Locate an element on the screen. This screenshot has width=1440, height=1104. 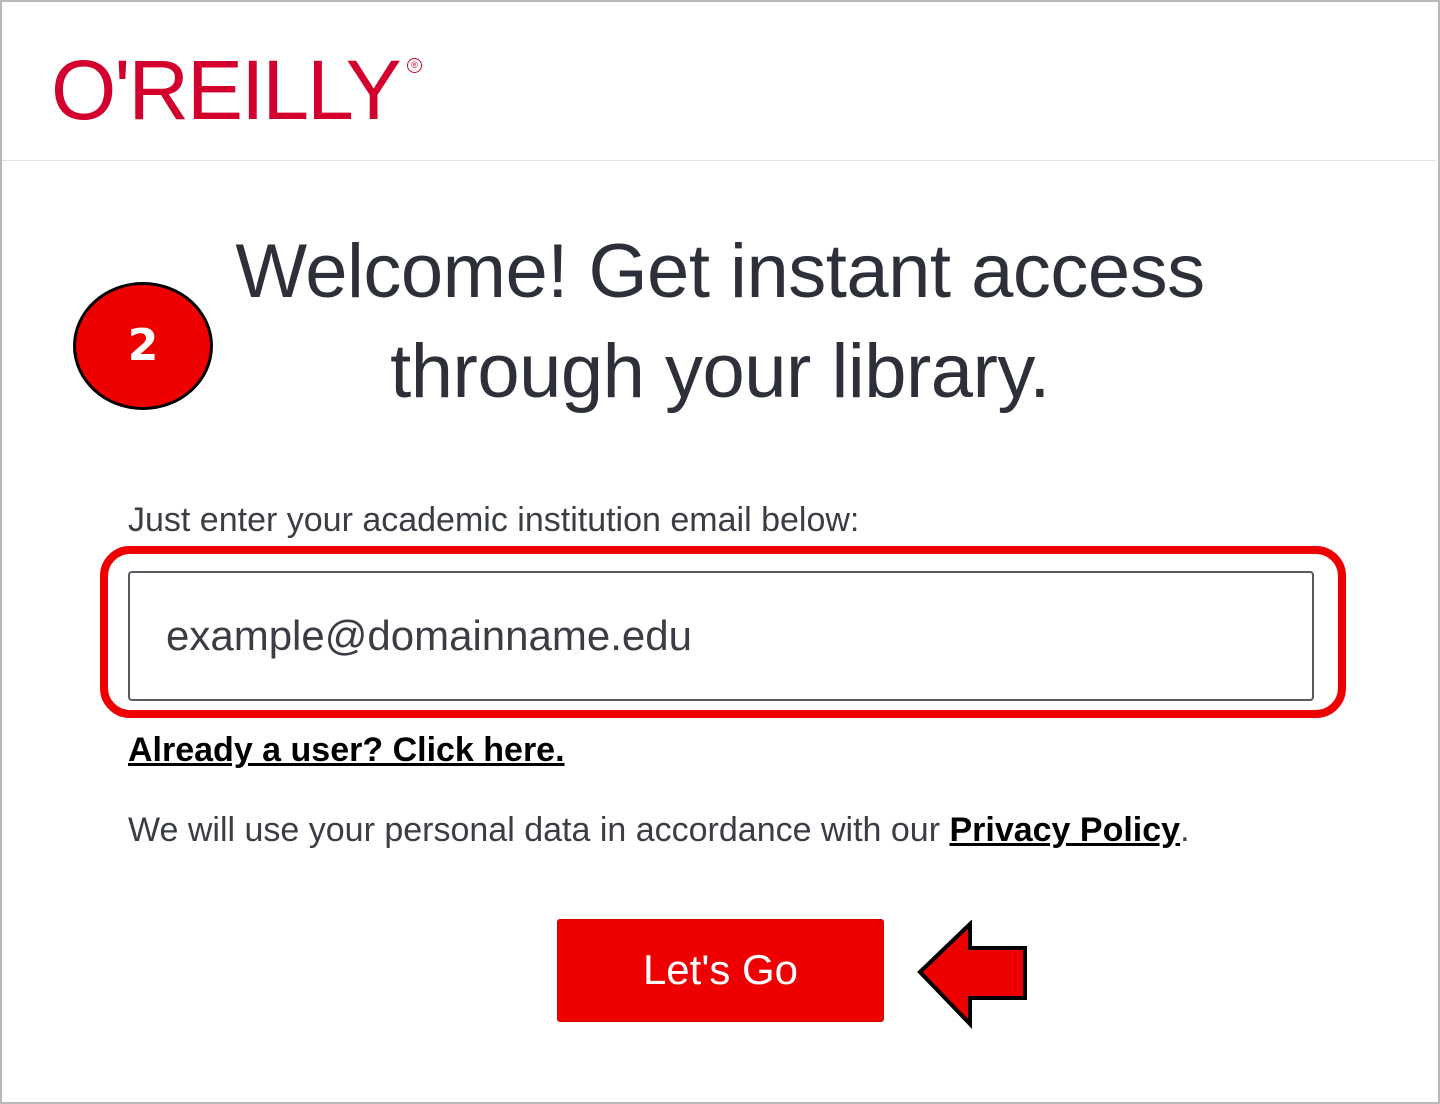
step-number-badge: 2 is located at coordinates (143, 346).